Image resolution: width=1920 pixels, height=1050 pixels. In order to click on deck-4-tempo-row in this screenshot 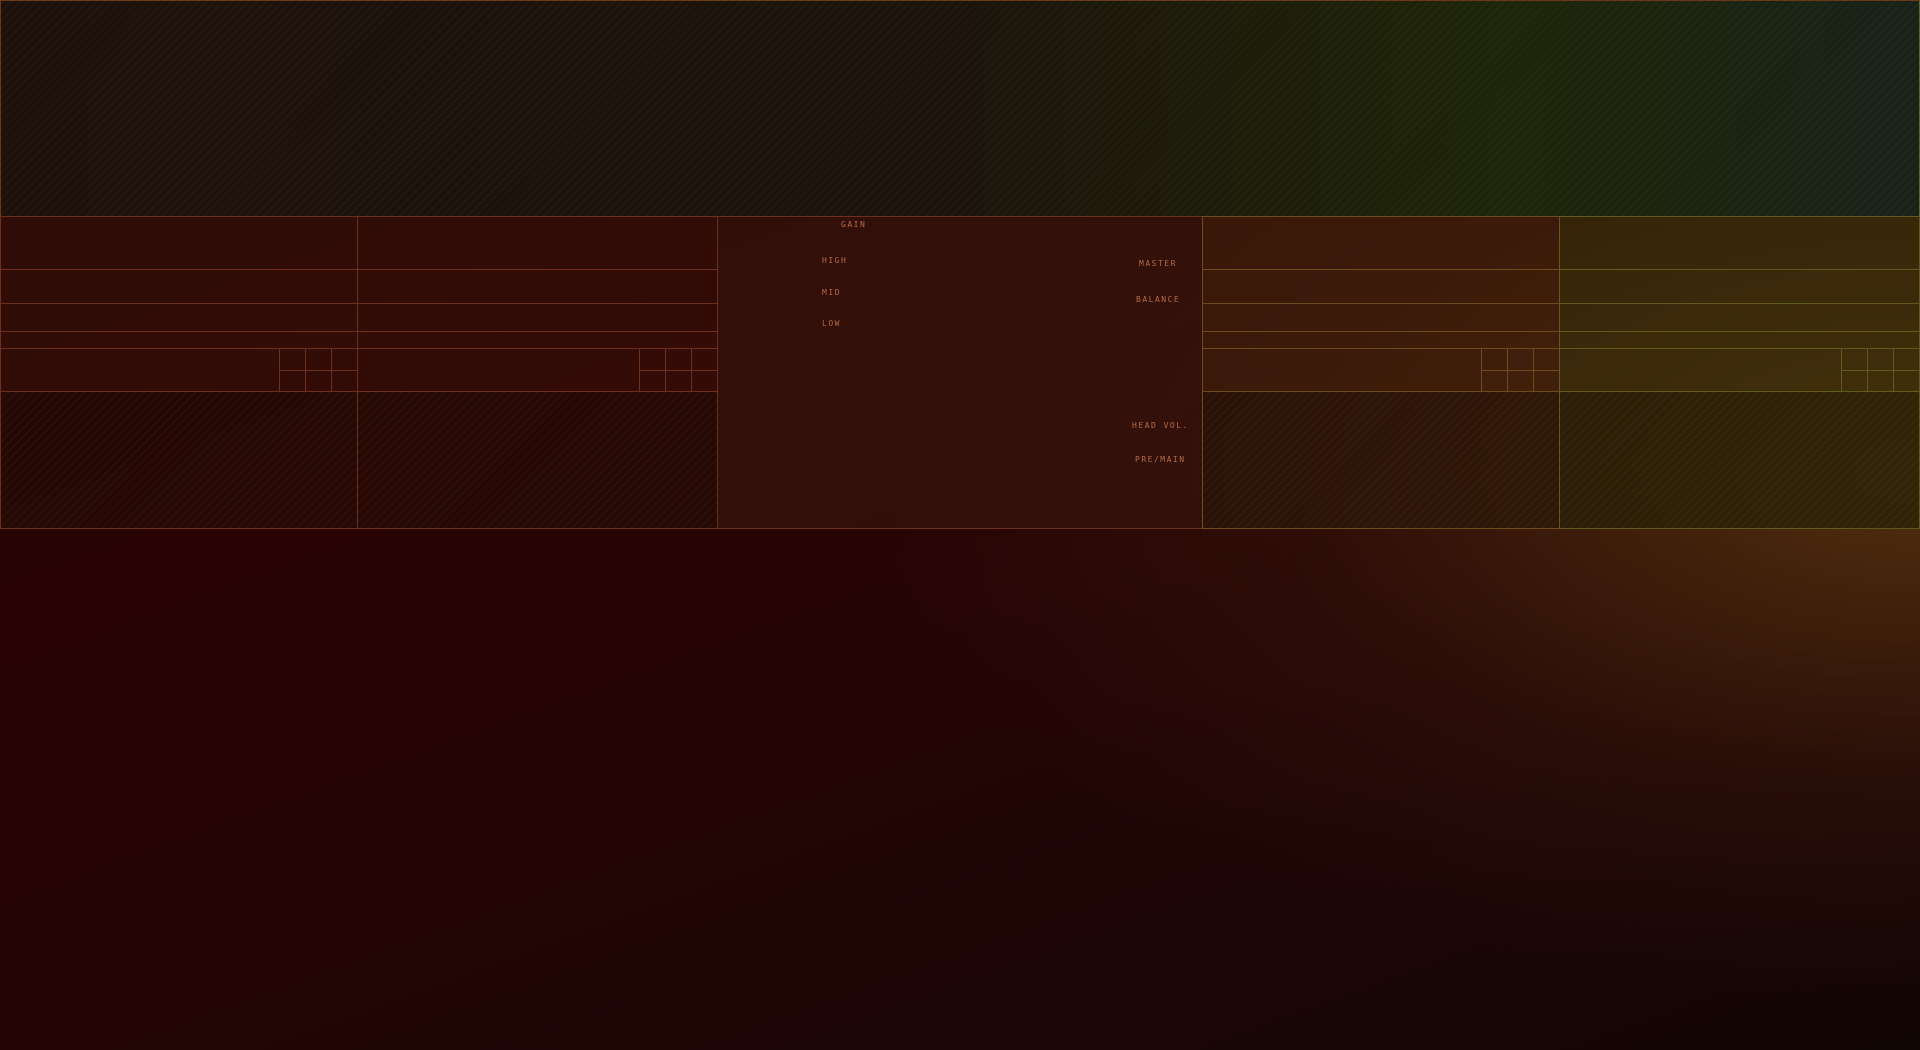, I will do `click(1739, 318)`.